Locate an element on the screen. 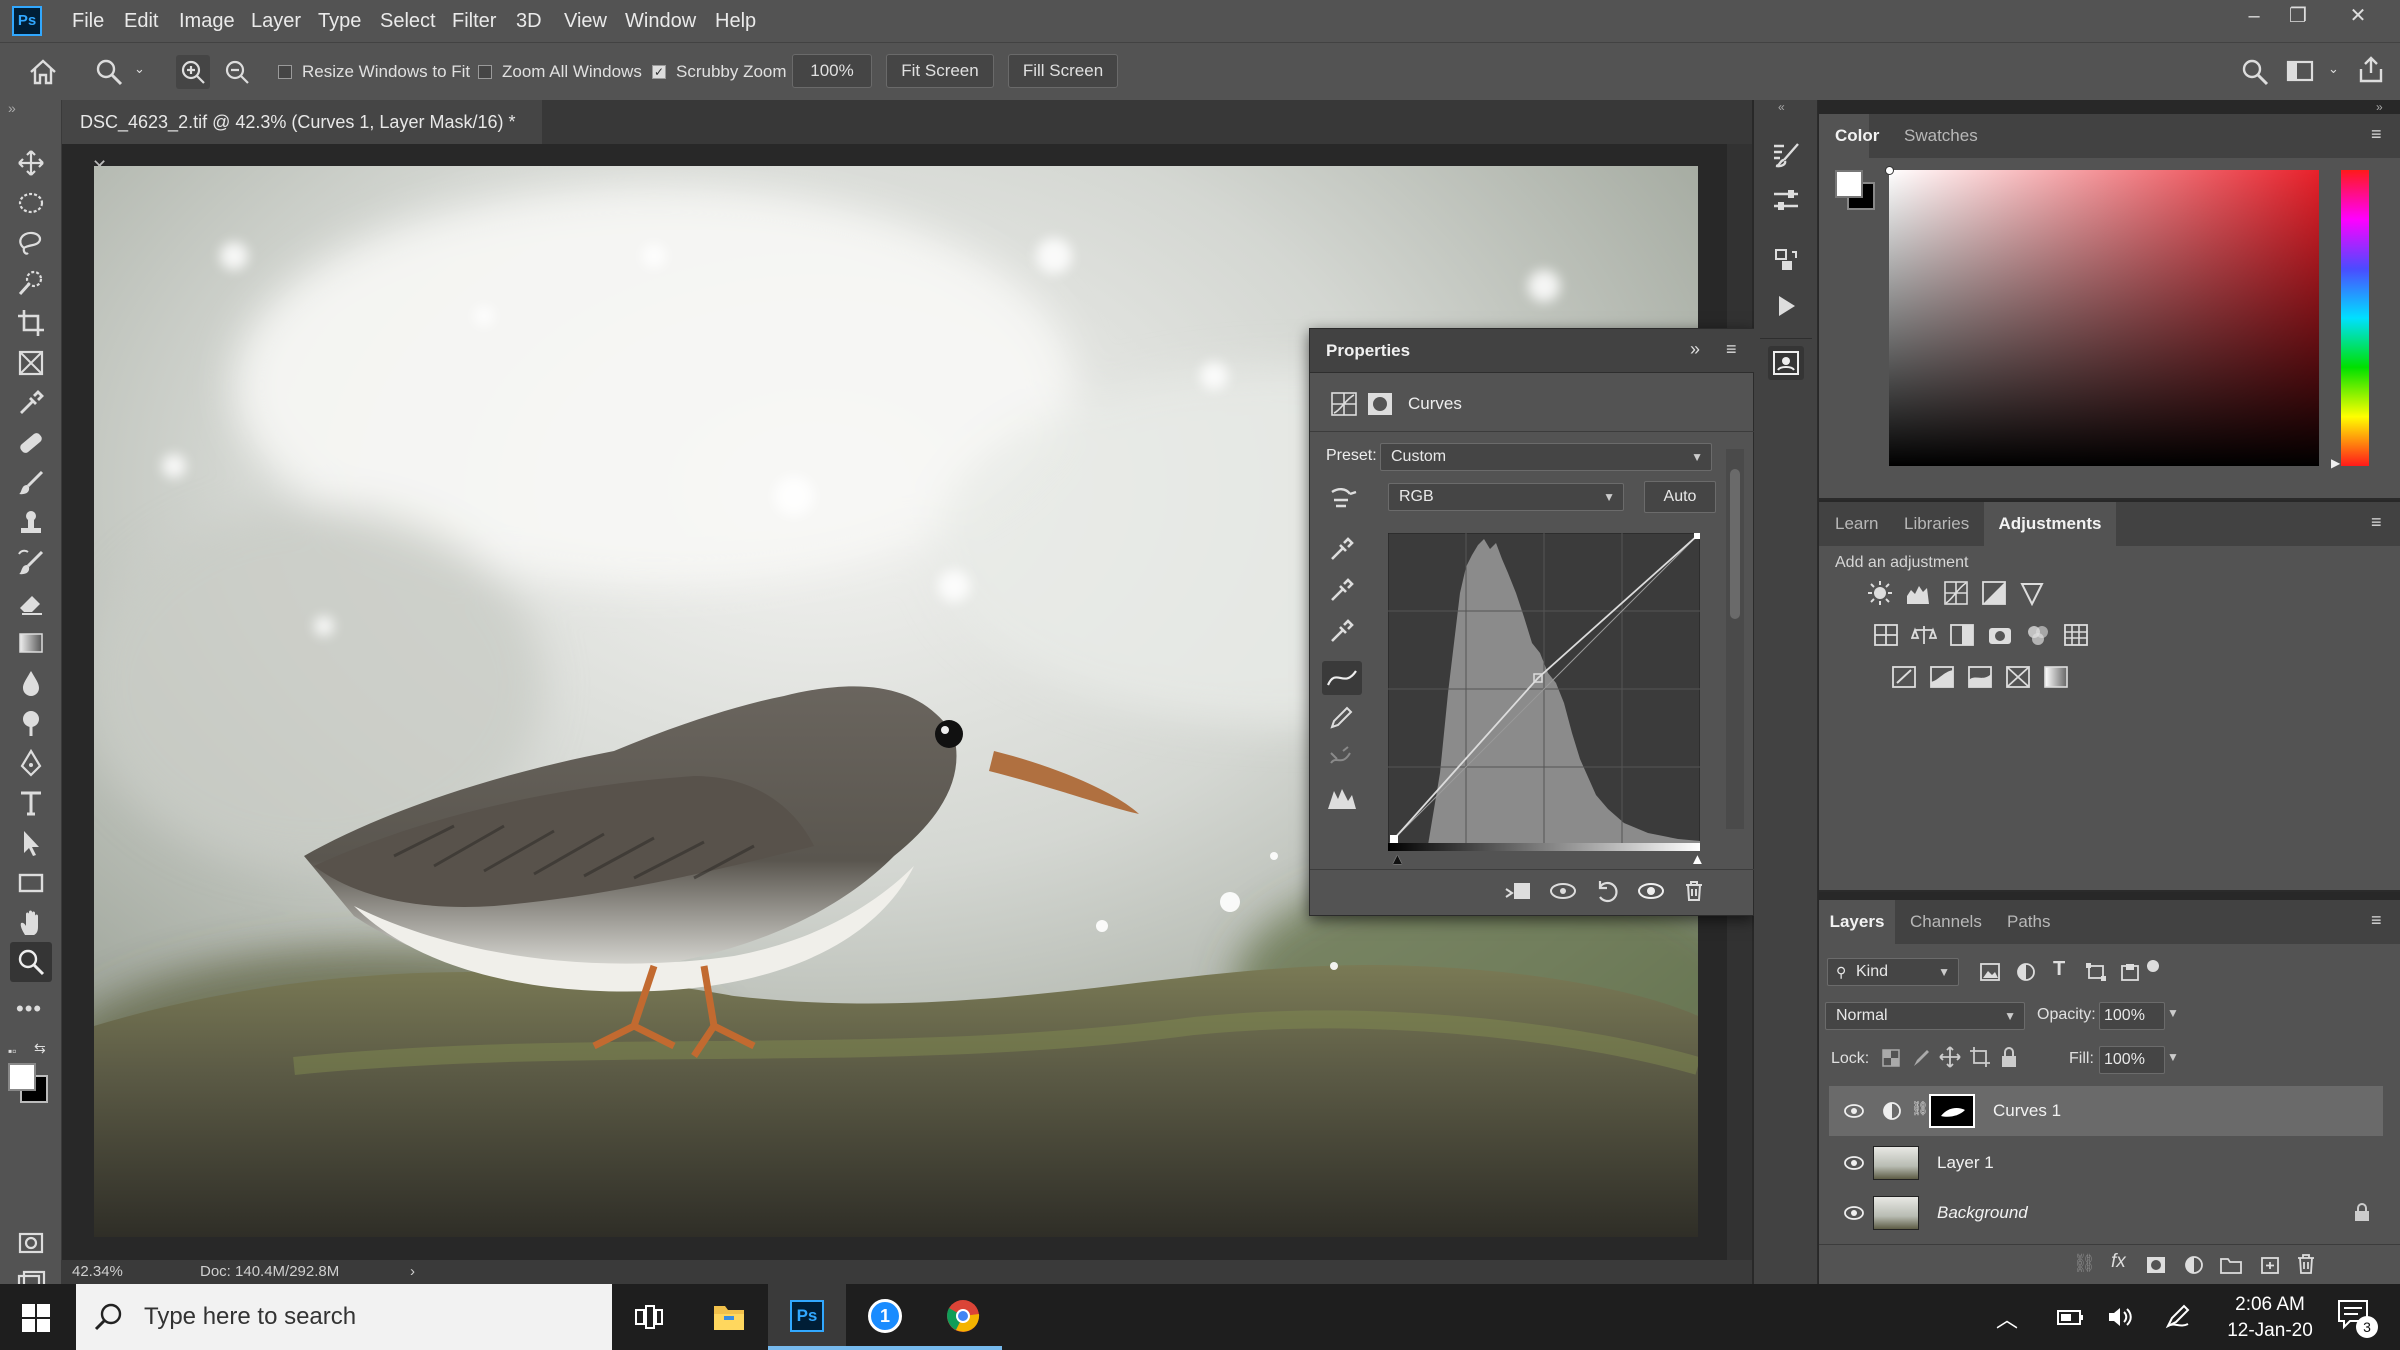 The height and width of the screenshot is (1350, 2400). opacity-field: 100% is located at coordinates (2132, 1016).